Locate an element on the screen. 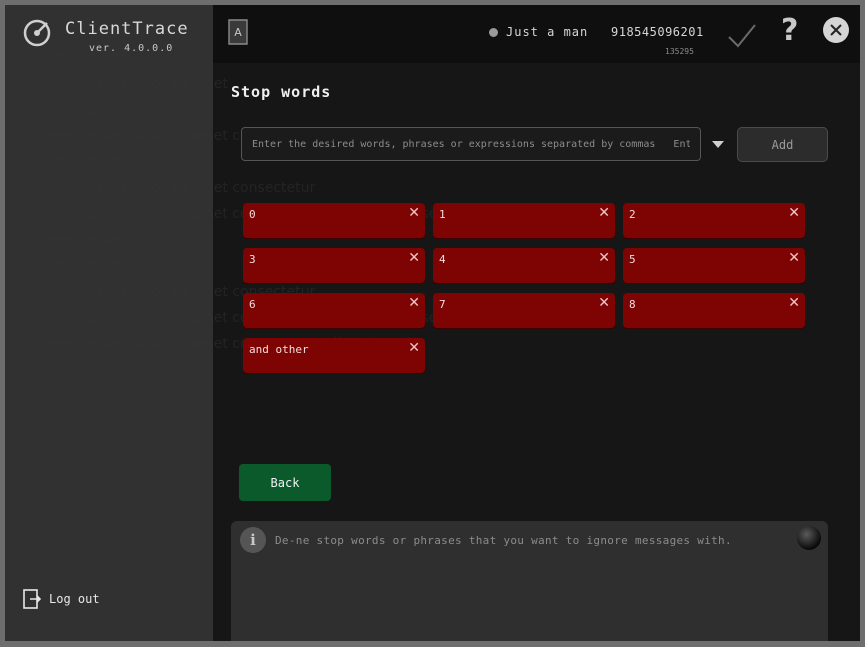 The height and width of the screenshot is (647, 865). stop-words-input is located at coordinates (471, 144).